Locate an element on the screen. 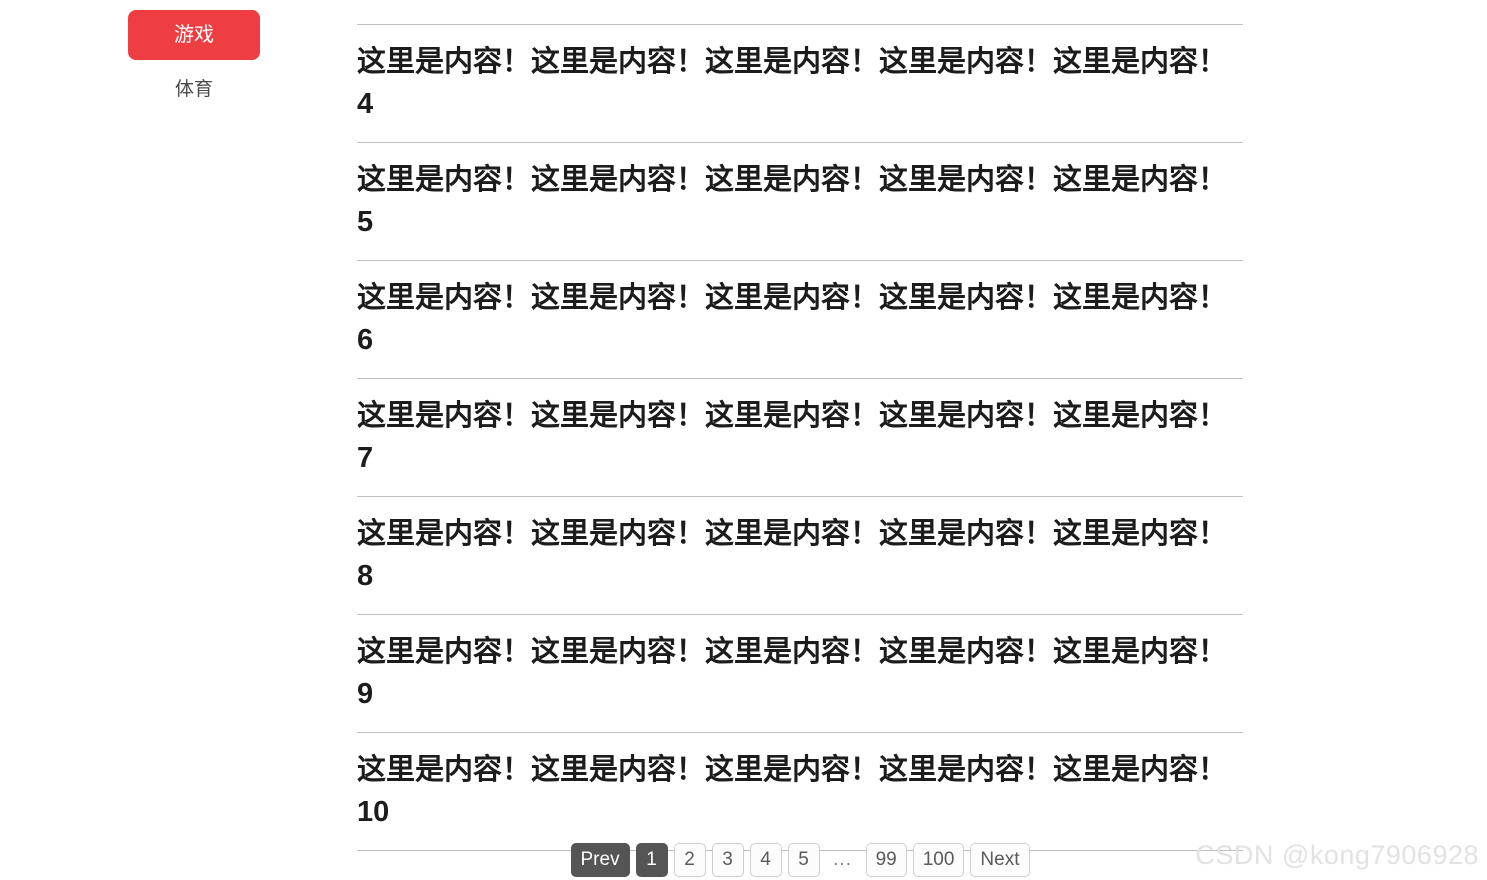 Image resolution: width=1487 pixels, height=880 pixels. list-item: 这里是内容！这里是内容！这里是内容！这里是内容！这里是内容！ 7 is located at coordinates (800, 438).